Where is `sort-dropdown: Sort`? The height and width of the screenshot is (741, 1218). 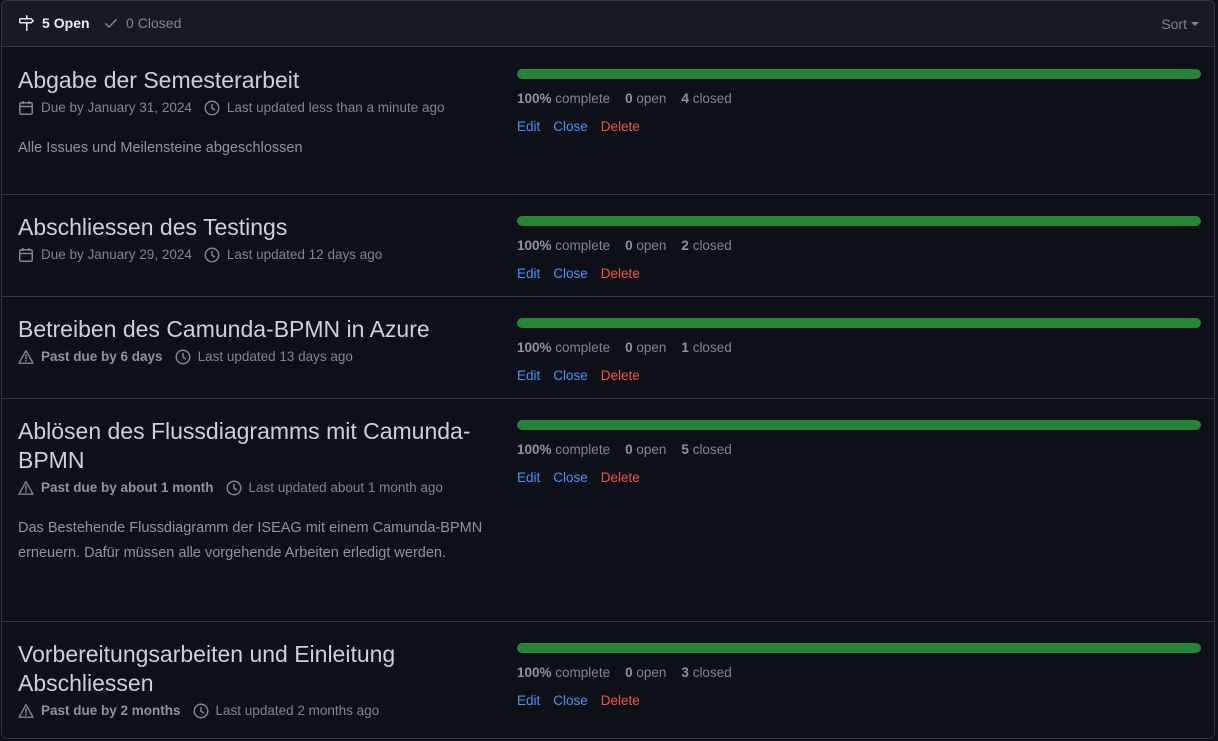
sort-dropdown: Sort is located at coordinates (1180, 24).